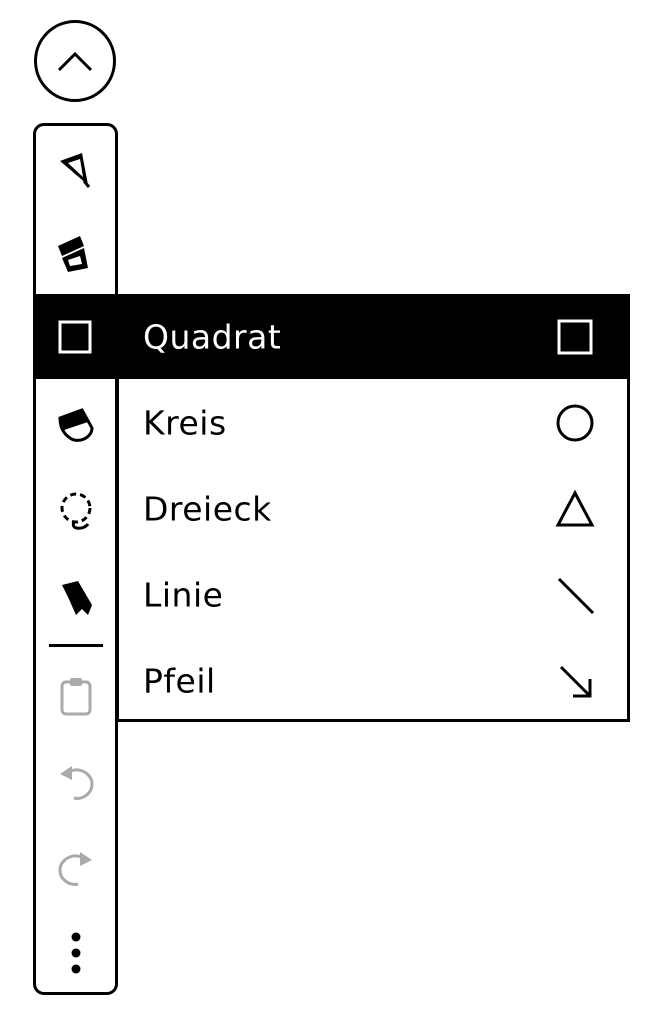  I want to click on menu-item-kreis: Kreis, so click(373, 423).